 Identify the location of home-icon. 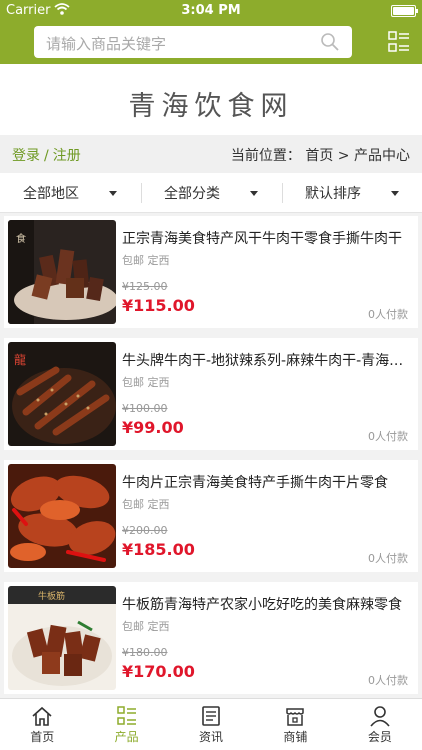
(42, 716).